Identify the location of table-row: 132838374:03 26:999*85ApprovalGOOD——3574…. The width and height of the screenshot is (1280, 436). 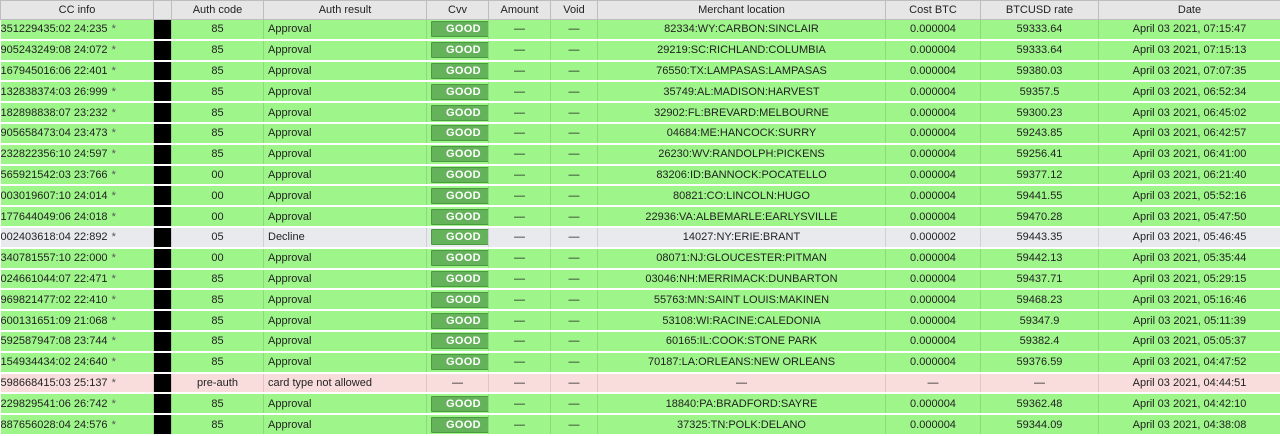
(640, 91).